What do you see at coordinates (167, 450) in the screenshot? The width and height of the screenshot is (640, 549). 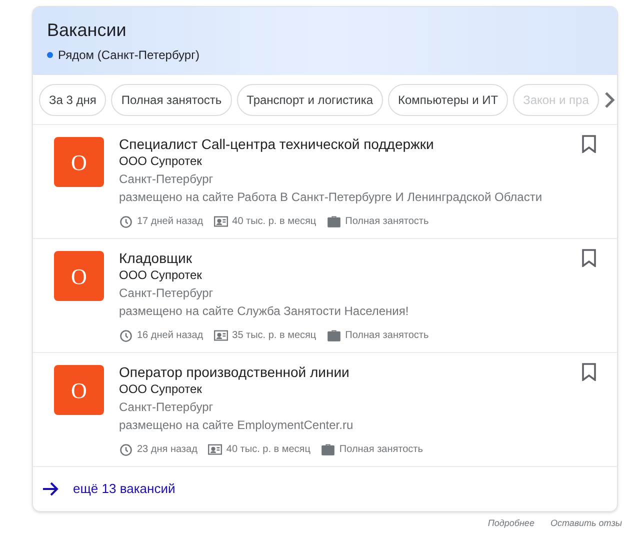 I see `posted-date: 23 дня назад` at bounding box center [167, 450].